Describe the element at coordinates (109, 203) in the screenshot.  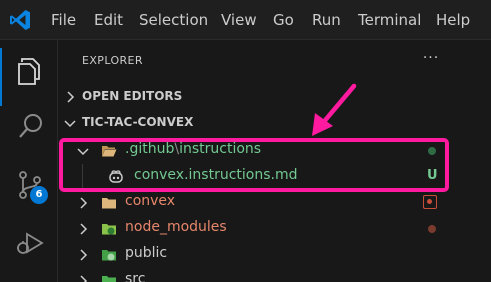
I see `folder-icon` at that location.